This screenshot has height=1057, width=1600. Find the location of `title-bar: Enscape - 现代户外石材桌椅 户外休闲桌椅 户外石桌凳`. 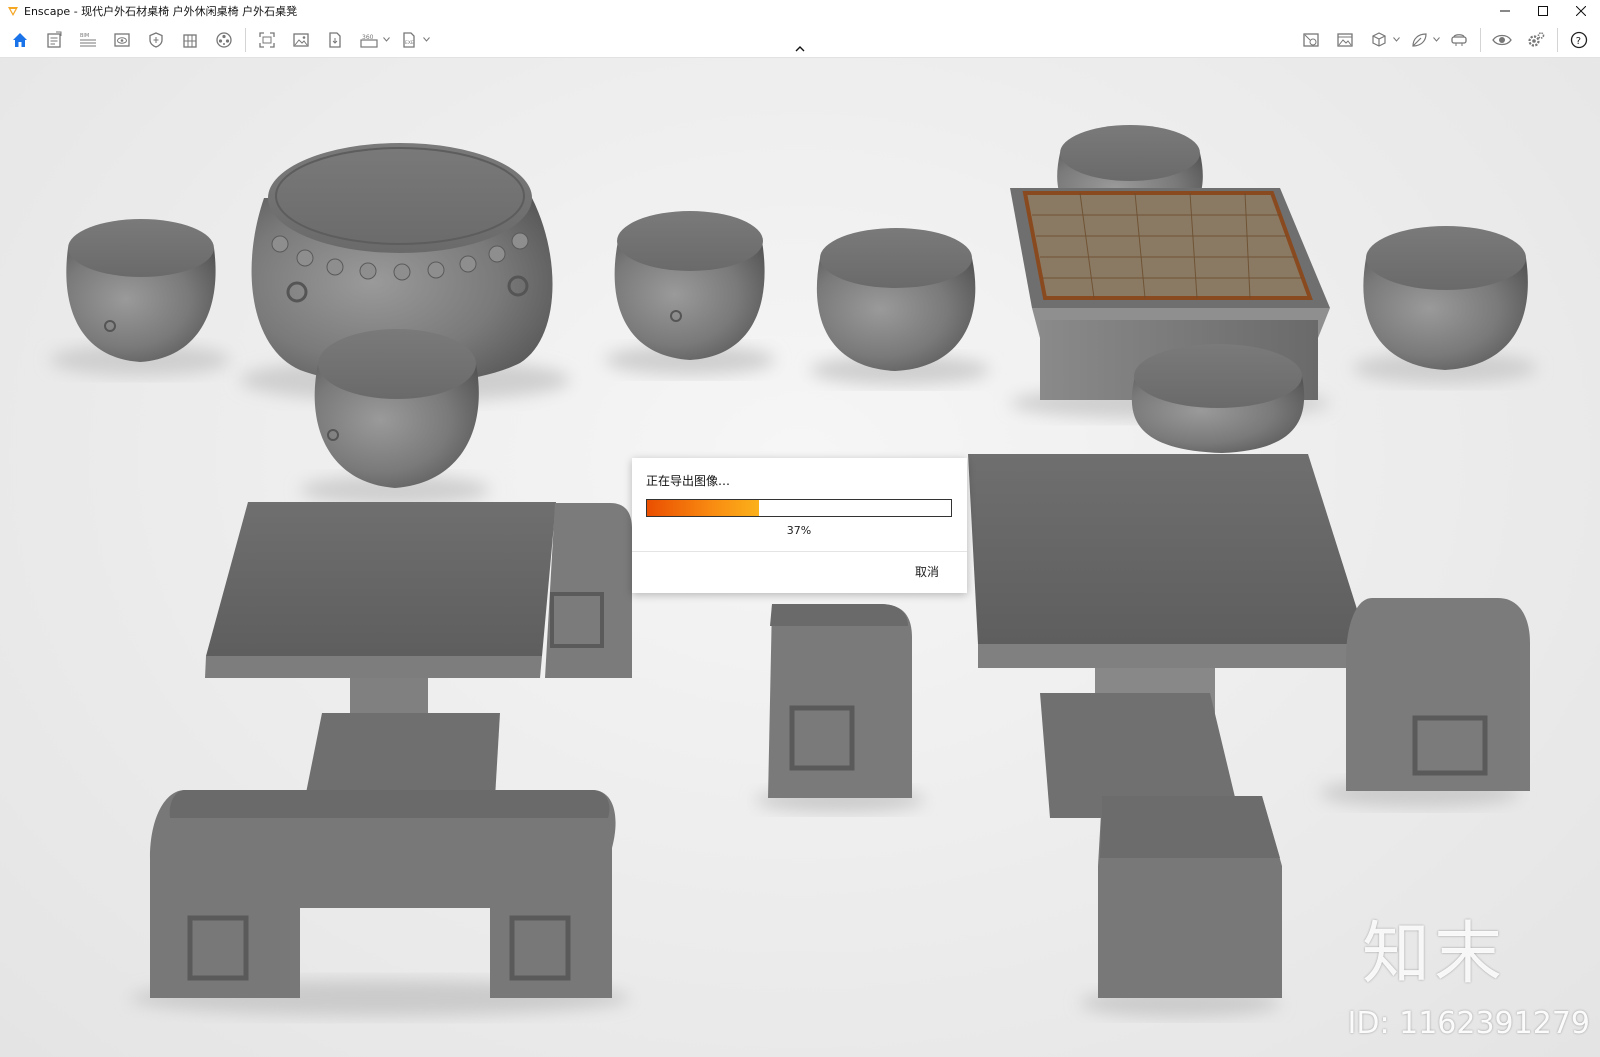

title-bar: Enscape - 现代户外石材桌椅 户外休闲桌椅 户外石桌凳 is located at coordinates (800, 11).